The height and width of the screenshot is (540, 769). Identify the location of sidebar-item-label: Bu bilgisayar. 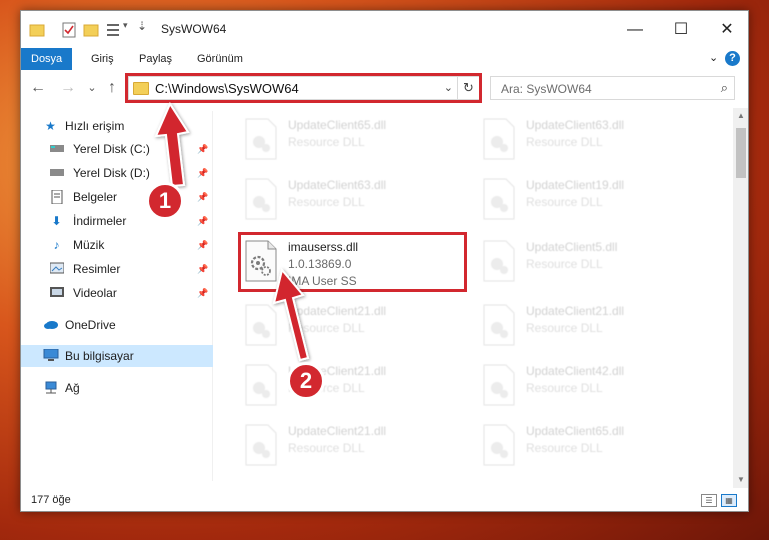
(99, 356).